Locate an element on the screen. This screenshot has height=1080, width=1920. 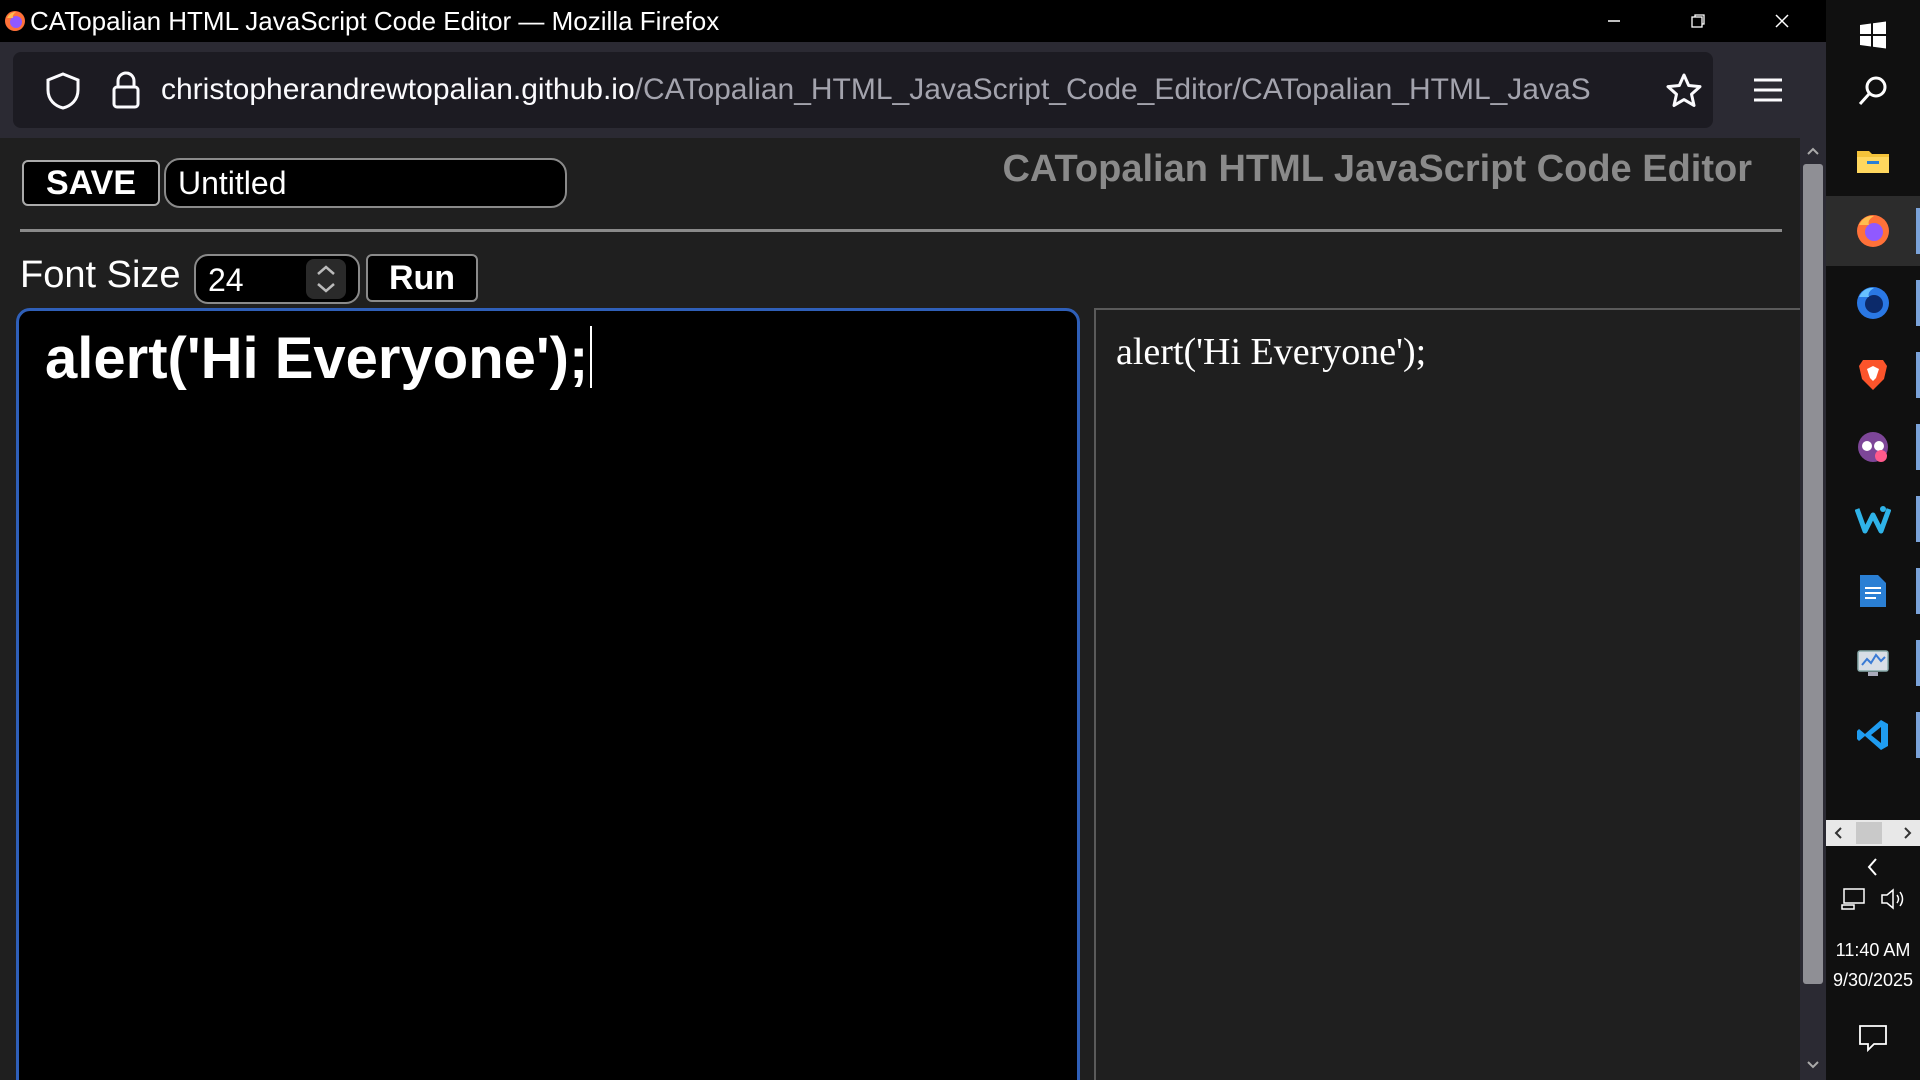
waterfox-icon is located at coordinates (1873, 520).